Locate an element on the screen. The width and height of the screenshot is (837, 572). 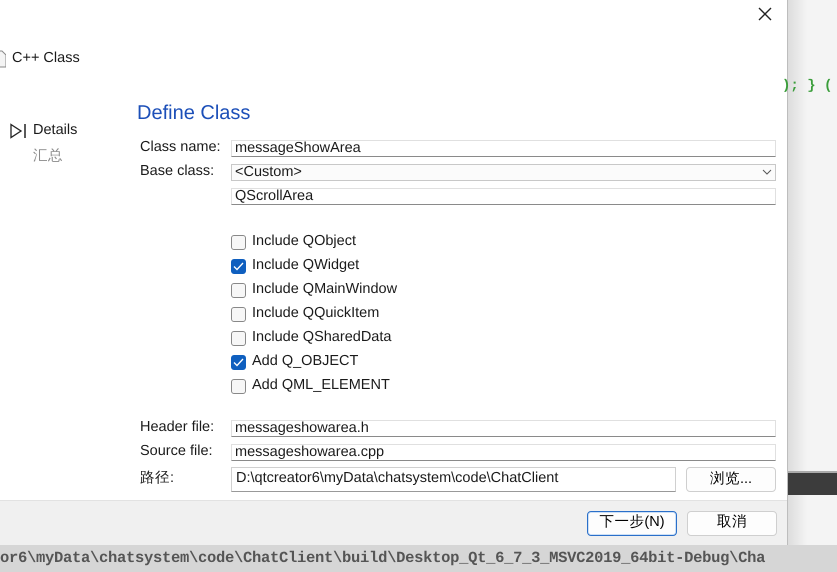
checkbox-label: Include QObject is located at coordinates (304, 242).